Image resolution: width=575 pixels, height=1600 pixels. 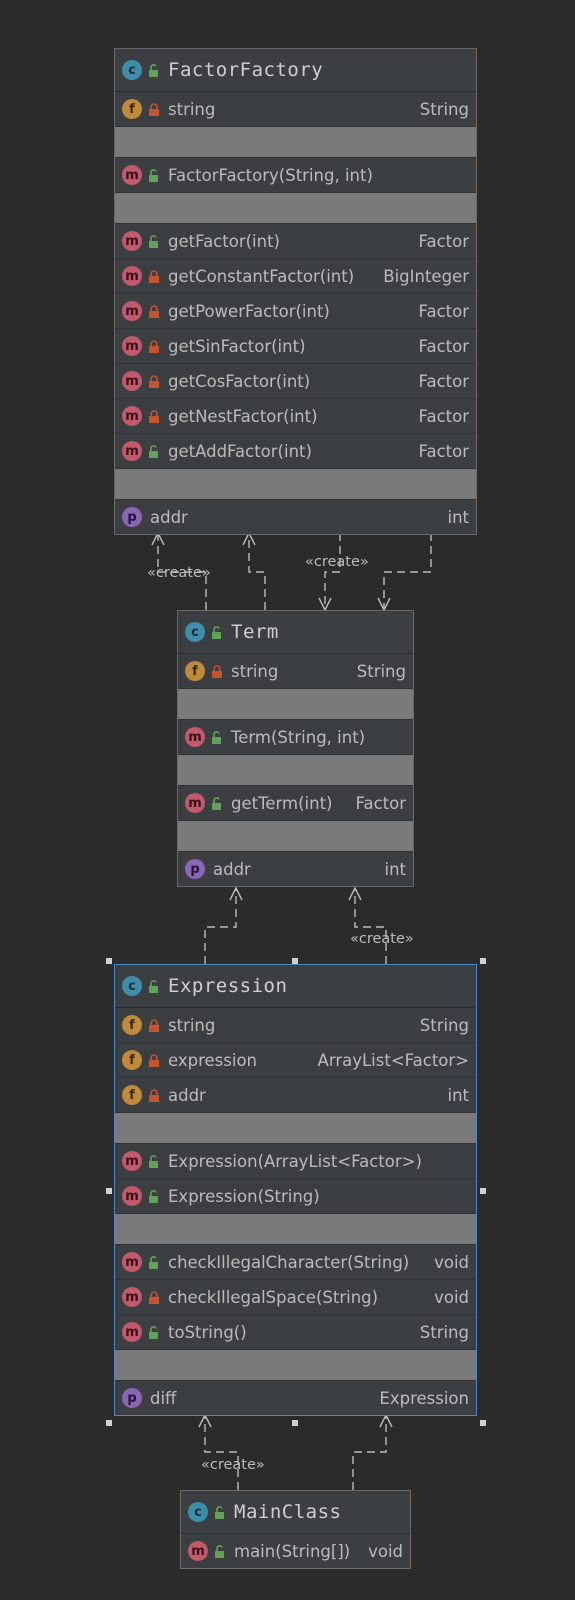 What do you see at coordinates (295, 1398) in the screenshot?
I see `property-row: p diff Expression` at bounding box center [295, 1398].